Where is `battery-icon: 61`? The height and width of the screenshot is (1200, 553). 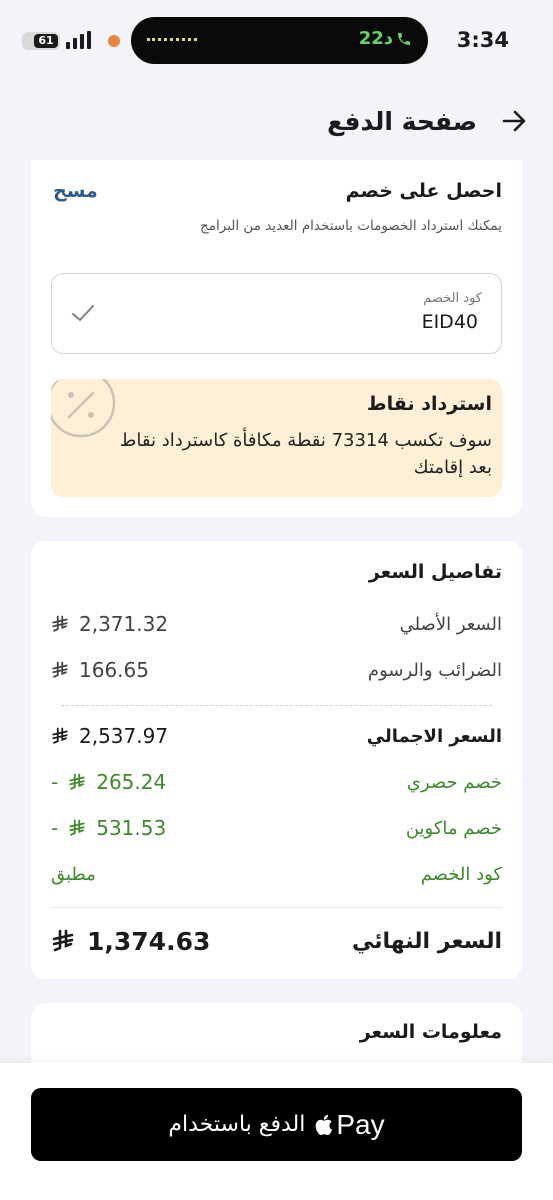
battery-icon: 61 is located at coordinates (41, 41).